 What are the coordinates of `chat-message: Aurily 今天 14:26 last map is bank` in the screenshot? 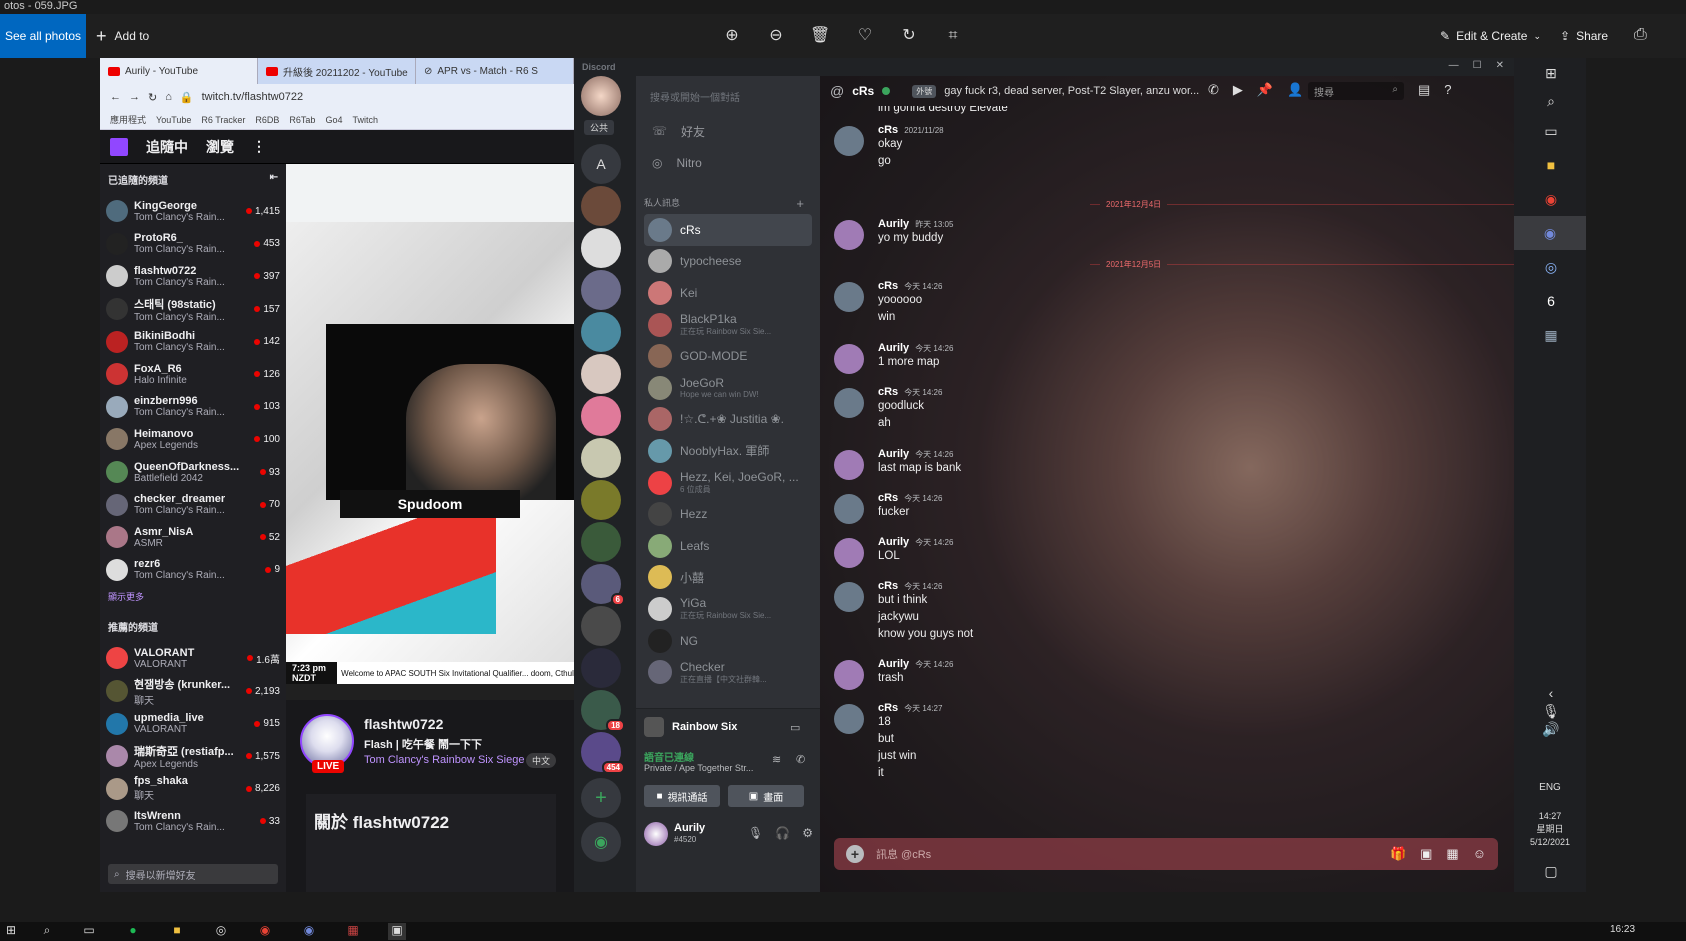 It's located at (1164, 466).